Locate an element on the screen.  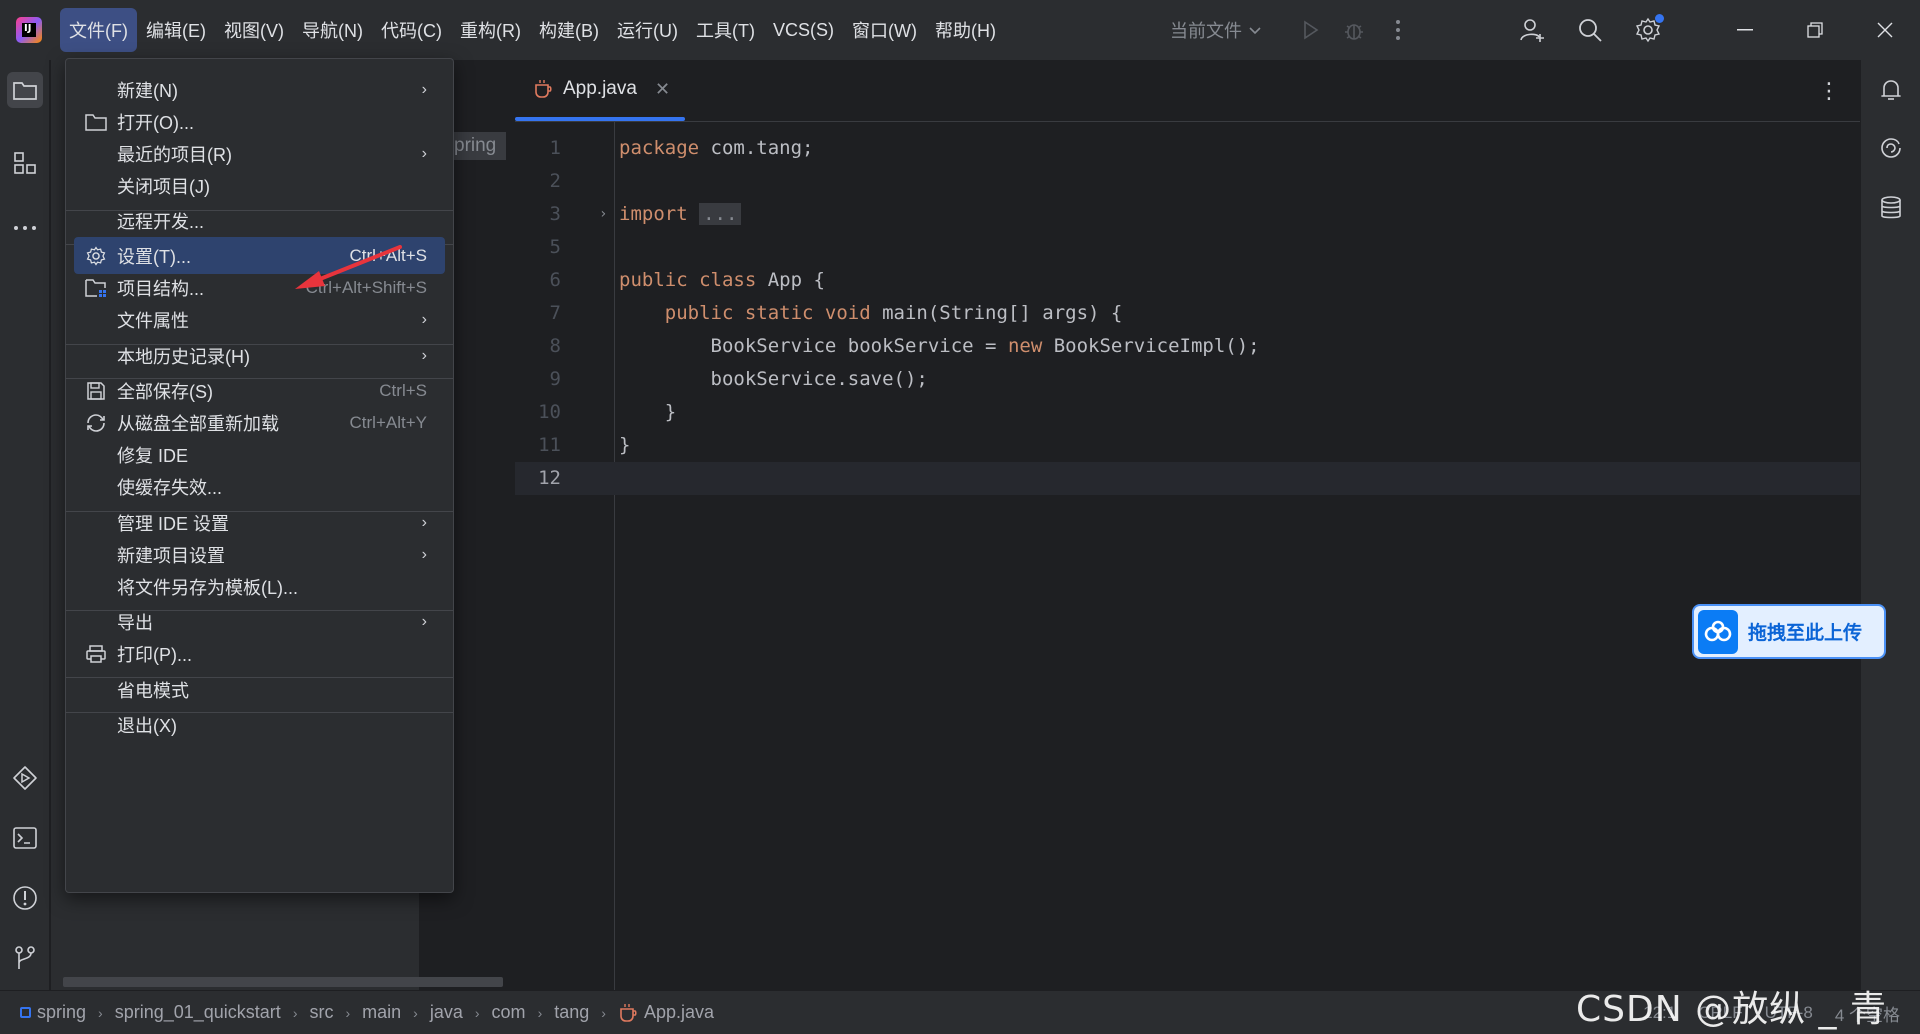
menu-window: 窗口(W) is located at coordinates (884, 30).